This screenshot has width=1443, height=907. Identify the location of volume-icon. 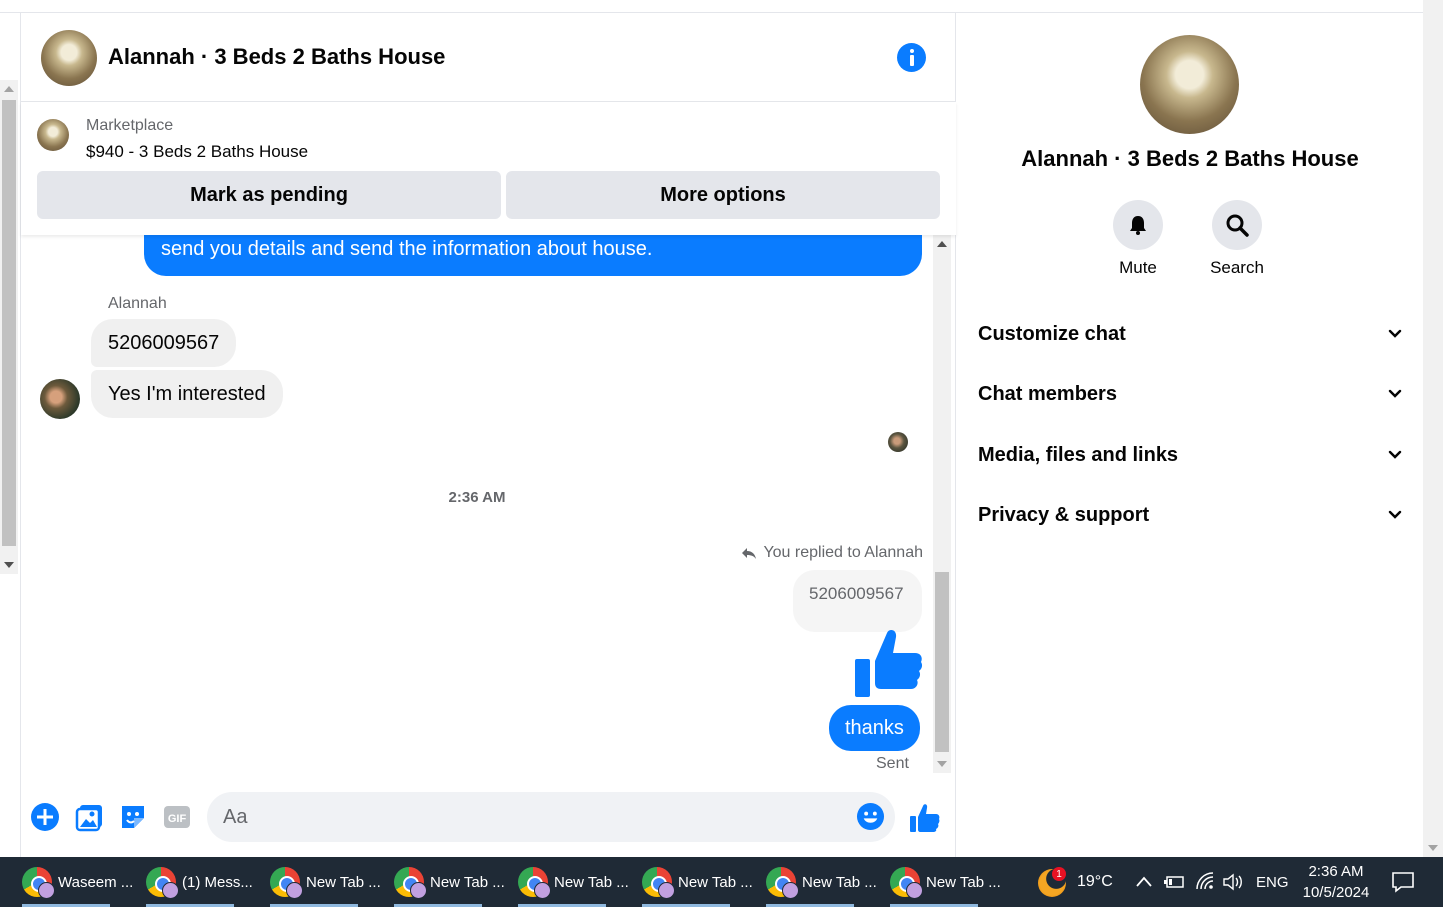
(1234, 882).